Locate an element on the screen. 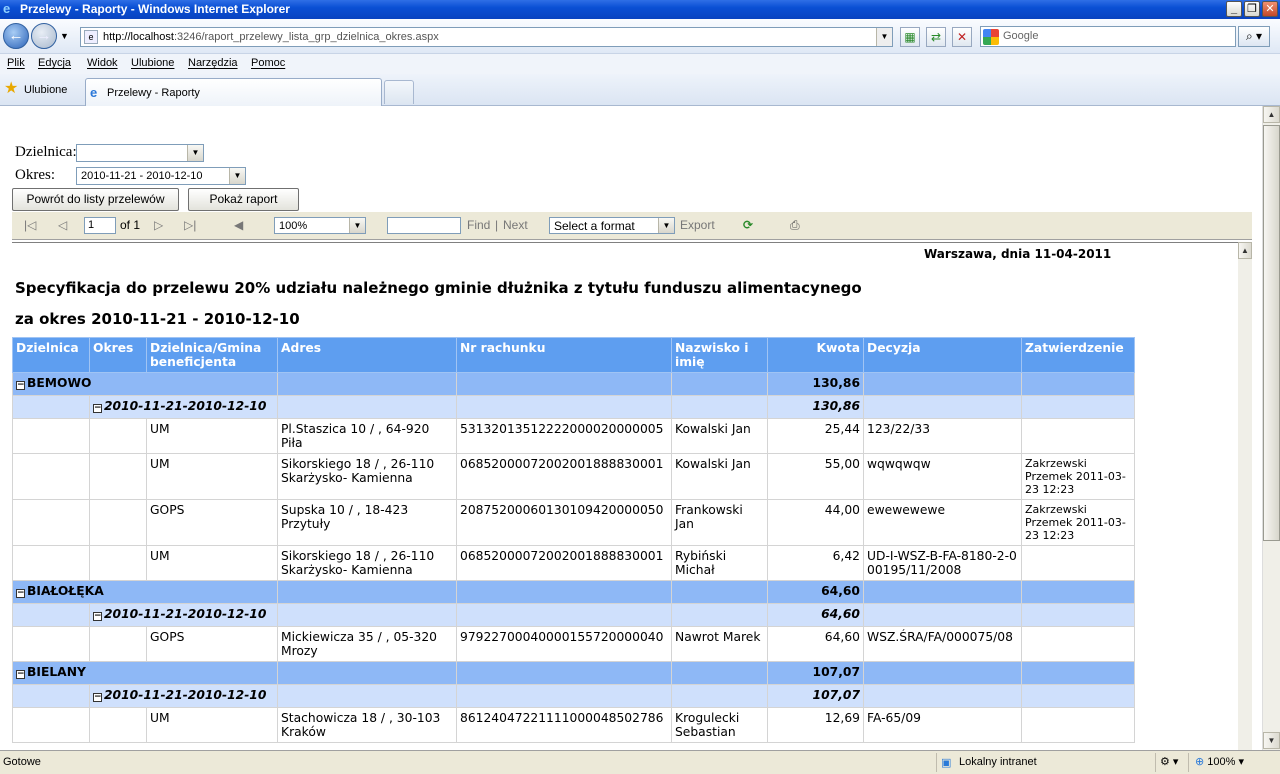 This screenshot has height=774, width=1280. scroll-down-icon: ▼ is located at coordinates (1271, 740).